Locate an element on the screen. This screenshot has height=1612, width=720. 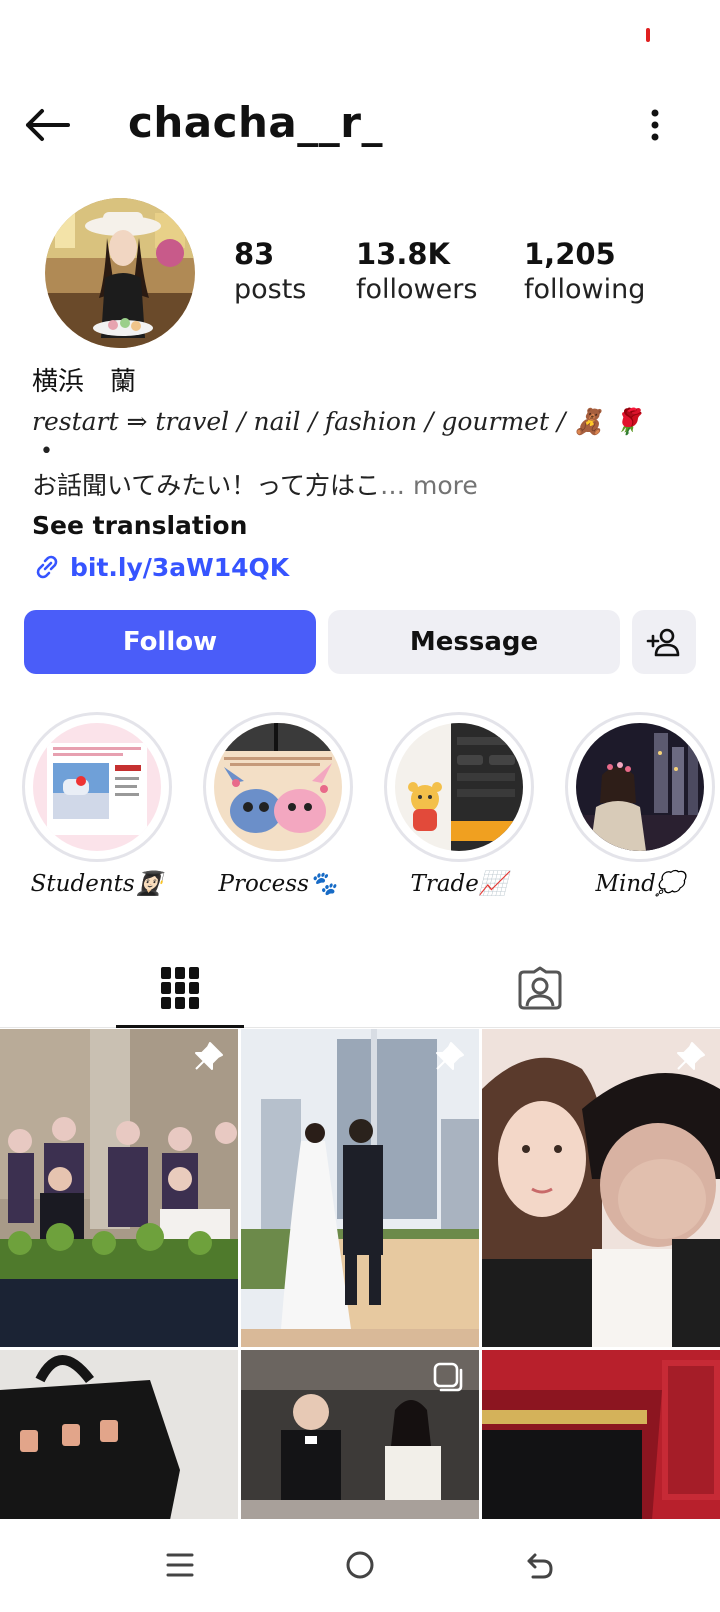
status-bar is located at coordinates (360, 30).